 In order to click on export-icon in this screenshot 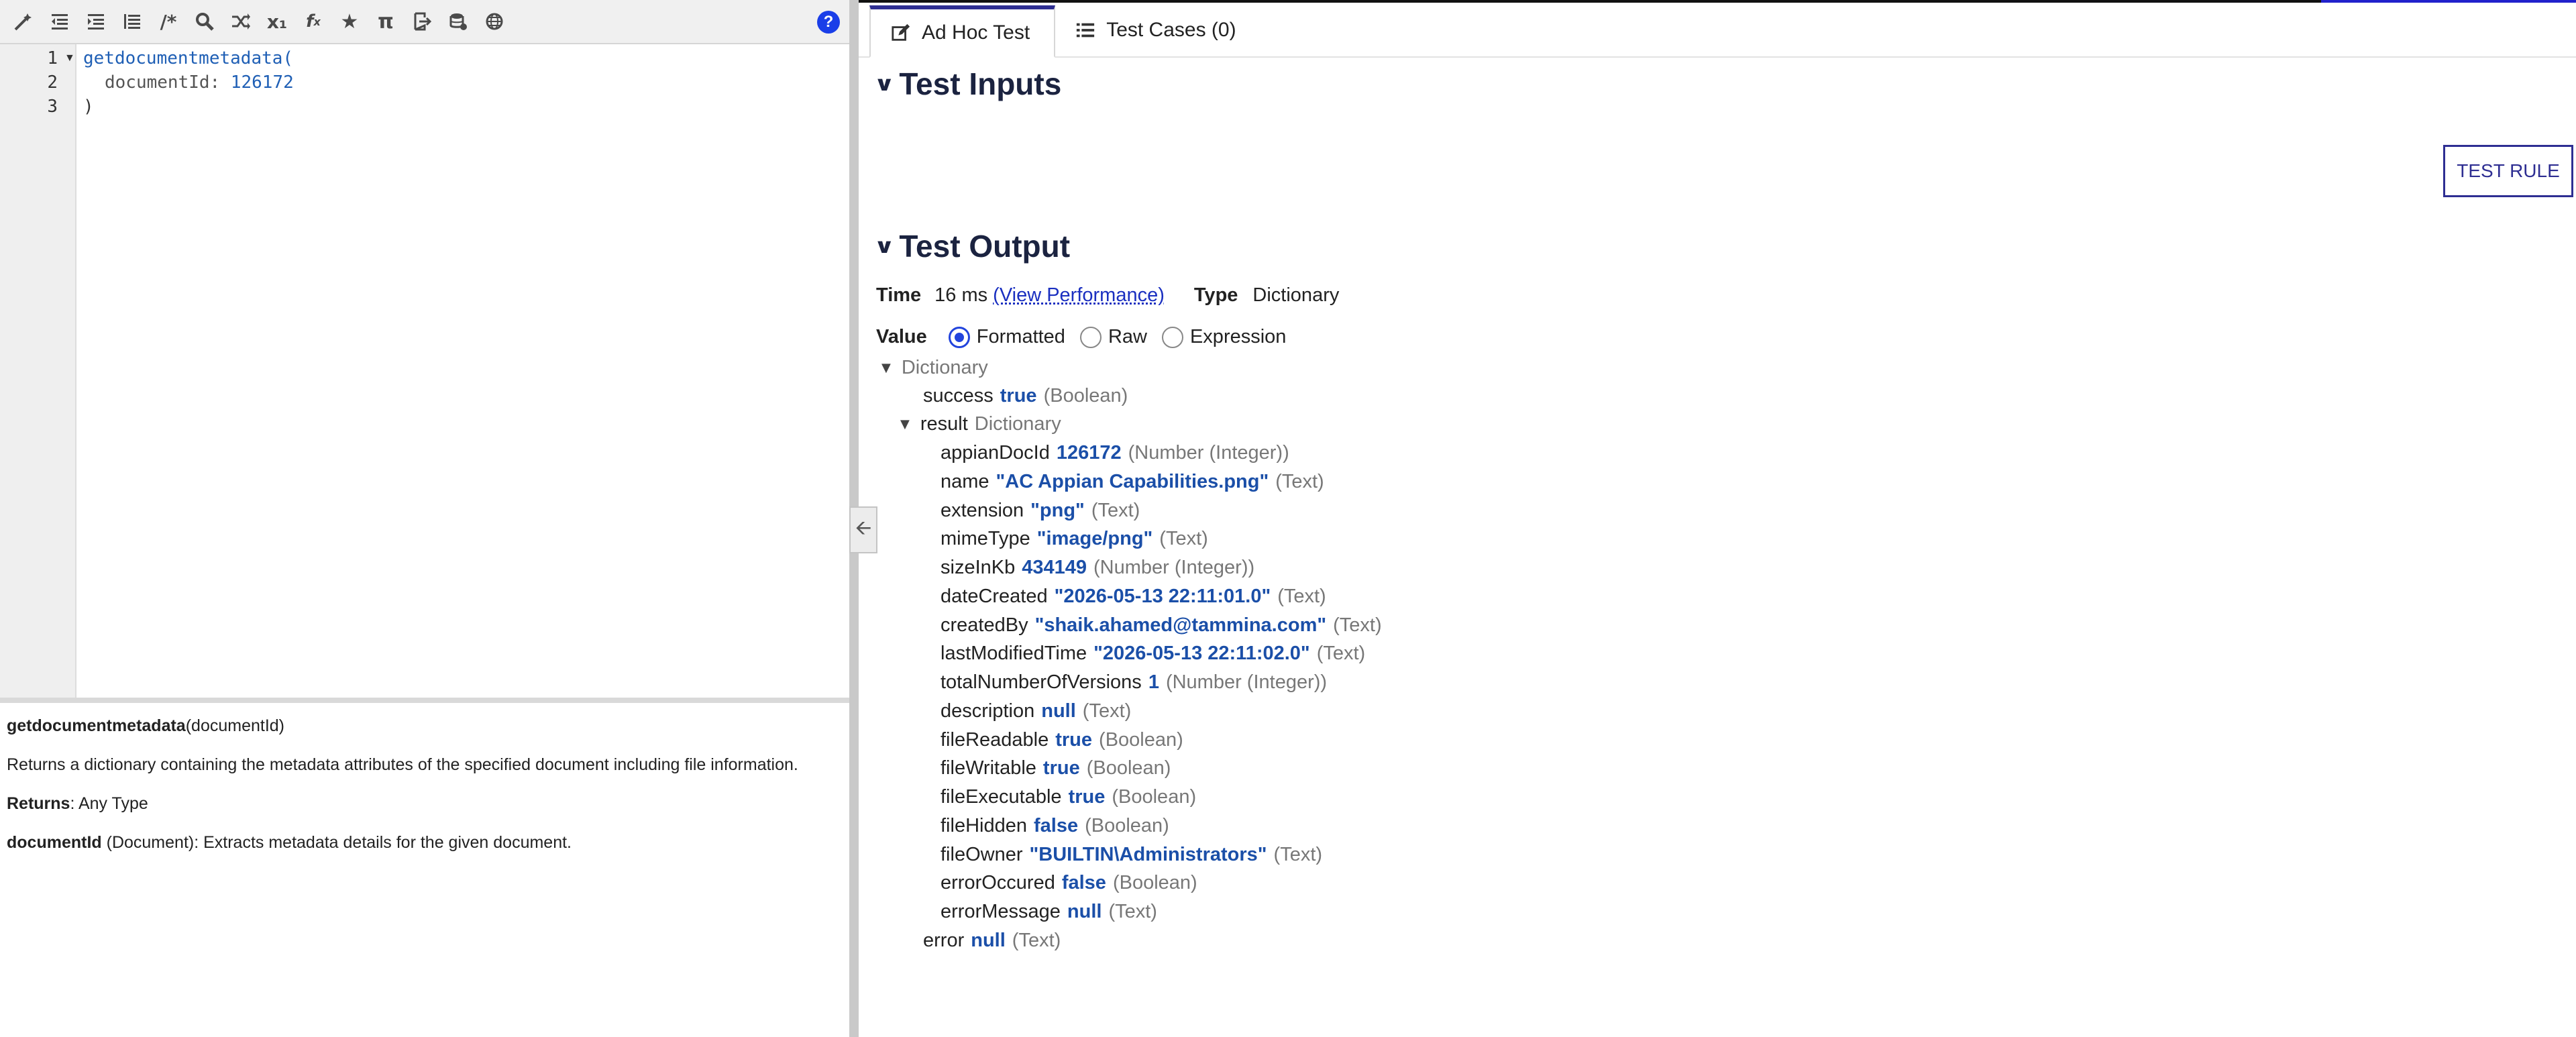, I will do `click(422, 22)`.